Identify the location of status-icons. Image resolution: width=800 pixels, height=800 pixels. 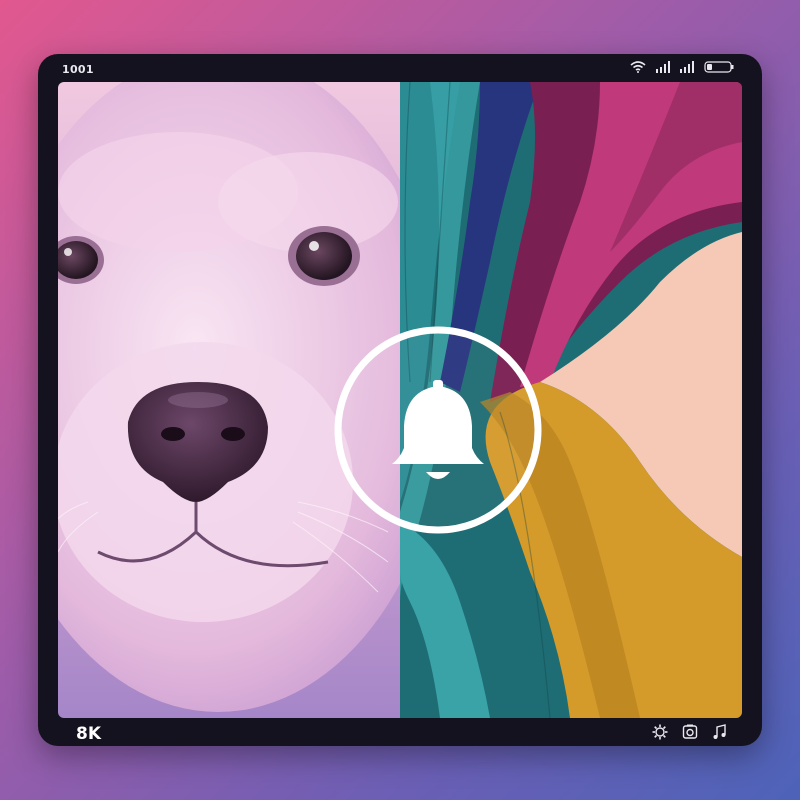
(682, 67).